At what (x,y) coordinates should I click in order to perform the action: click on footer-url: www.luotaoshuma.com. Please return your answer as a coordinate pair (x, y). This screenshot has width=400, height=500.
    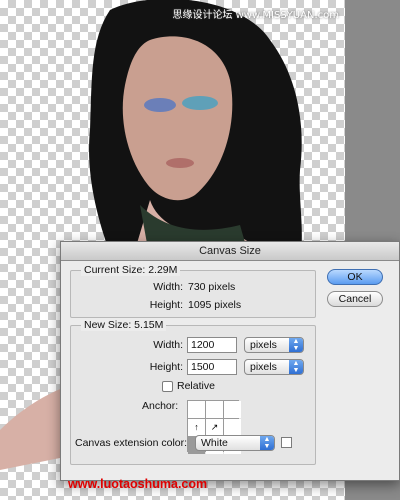
    Looking at the image, I should click on (138, 484).